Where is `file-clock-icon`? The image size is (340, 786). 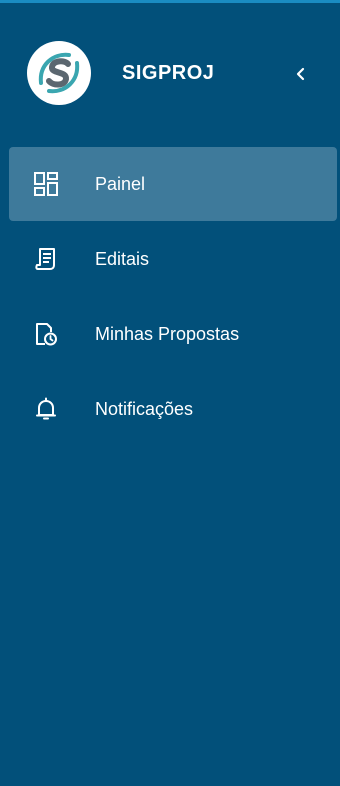 file-clock-icon is located at coordinates (46, 334).